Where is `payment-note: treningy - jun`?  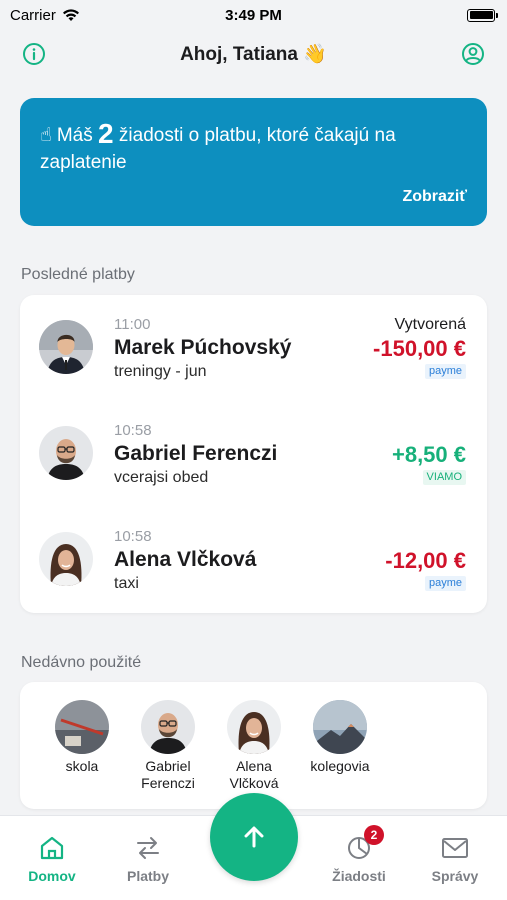
payment-note: treningy - jun is located at coordinates (160, 371).